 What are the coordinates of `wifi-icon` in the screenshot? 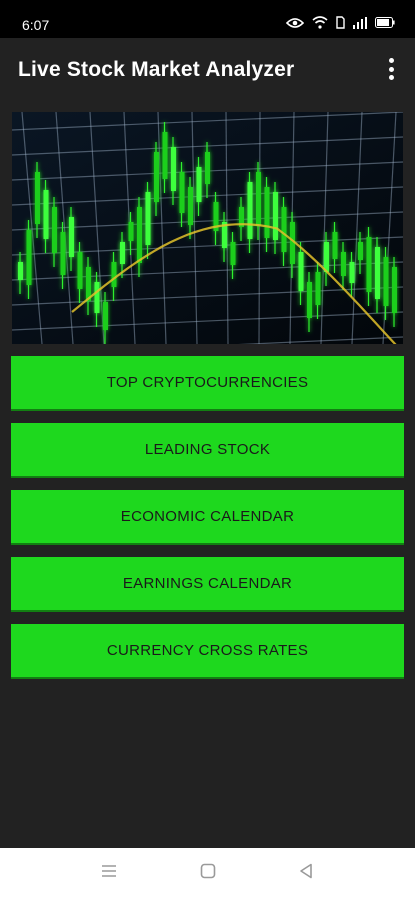 It's located at (320, 22).